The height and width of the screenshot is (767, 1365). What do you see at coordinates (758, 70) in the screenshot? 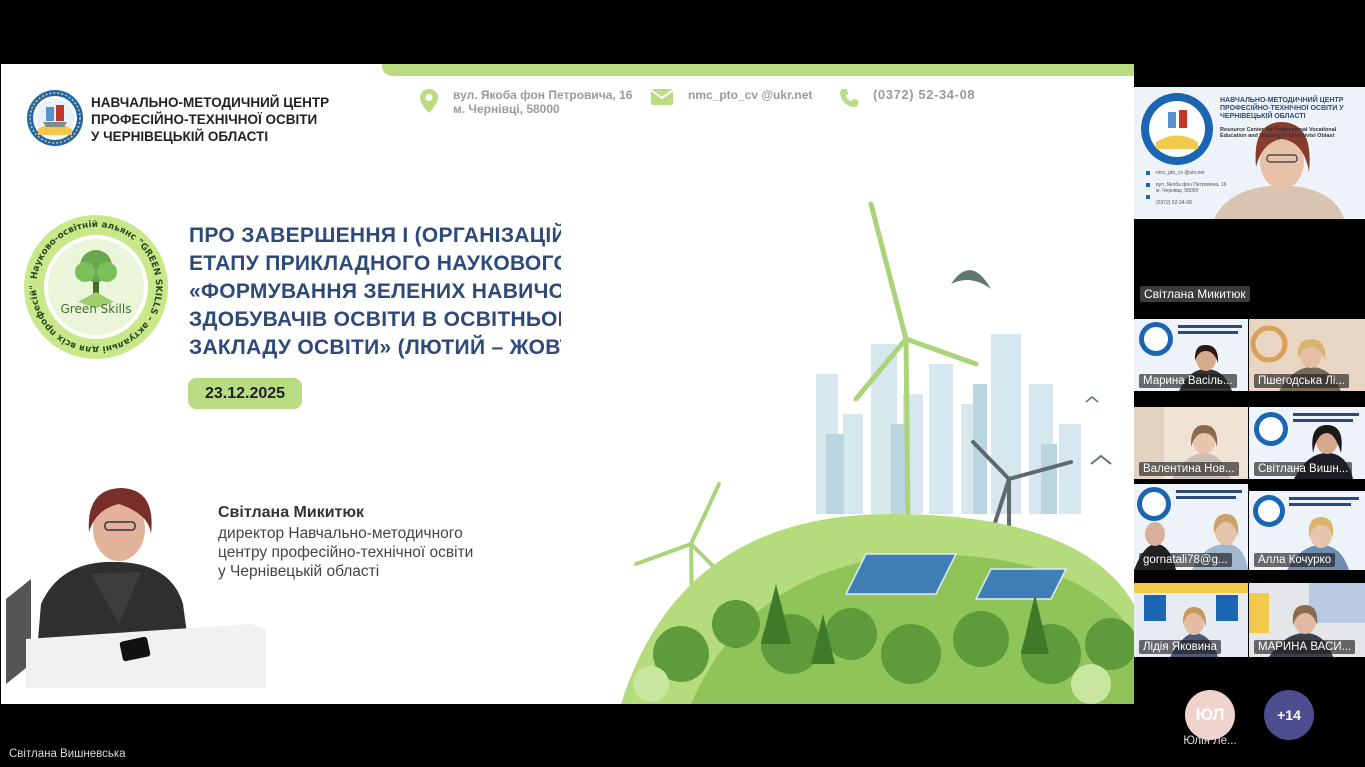
I see `slide-accent-bar` at bounding box center [758, 70].